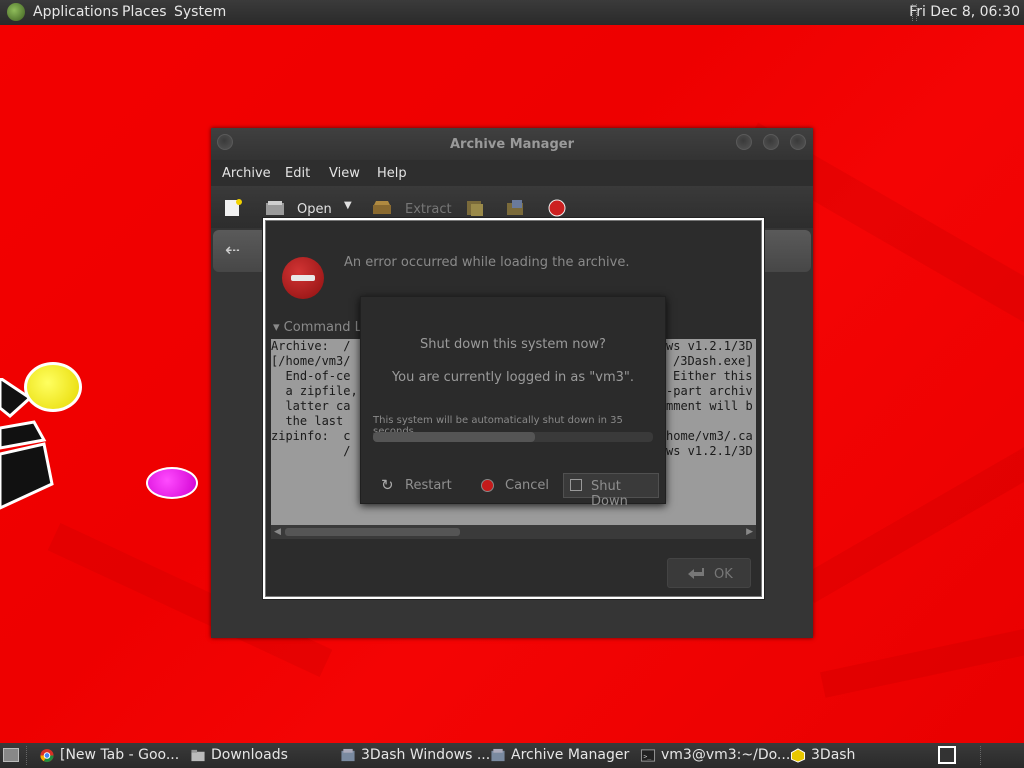  Describe the element at coordinates (344, 173) in the screenshot. I see `menu-view: View` at that location.